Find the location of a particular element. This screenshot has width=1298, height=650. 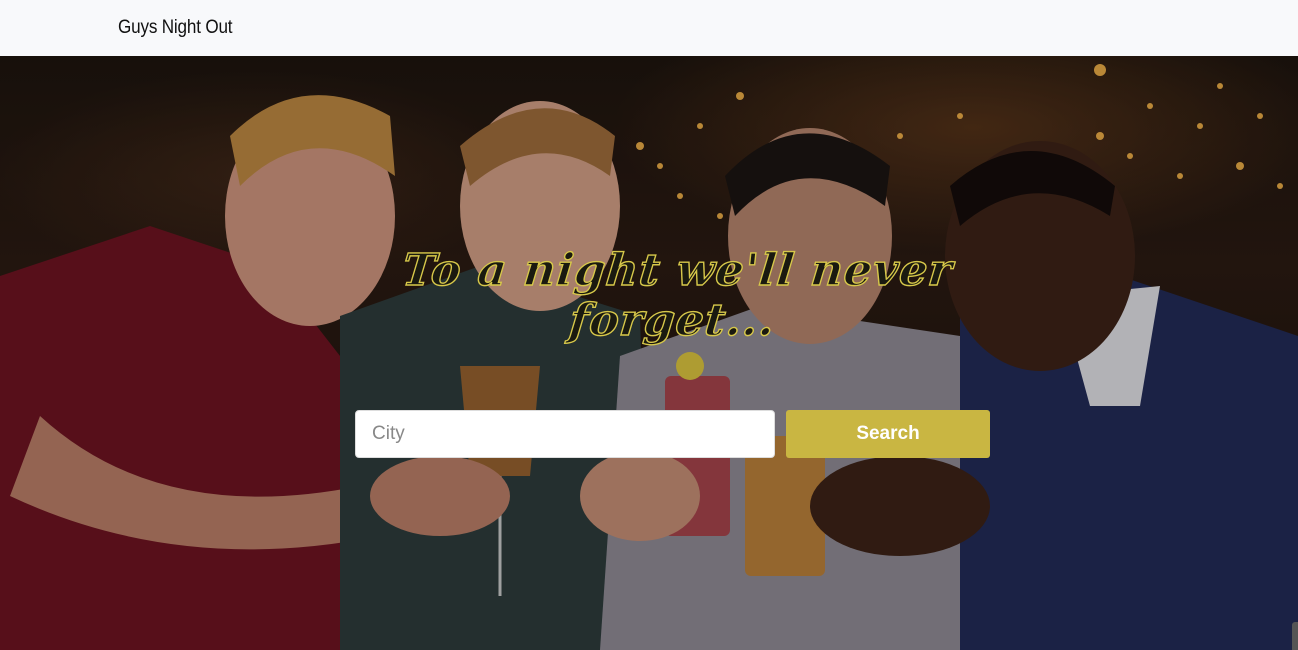

tagline-line-1: To a night we'll never is located at coordinates (677, 270).